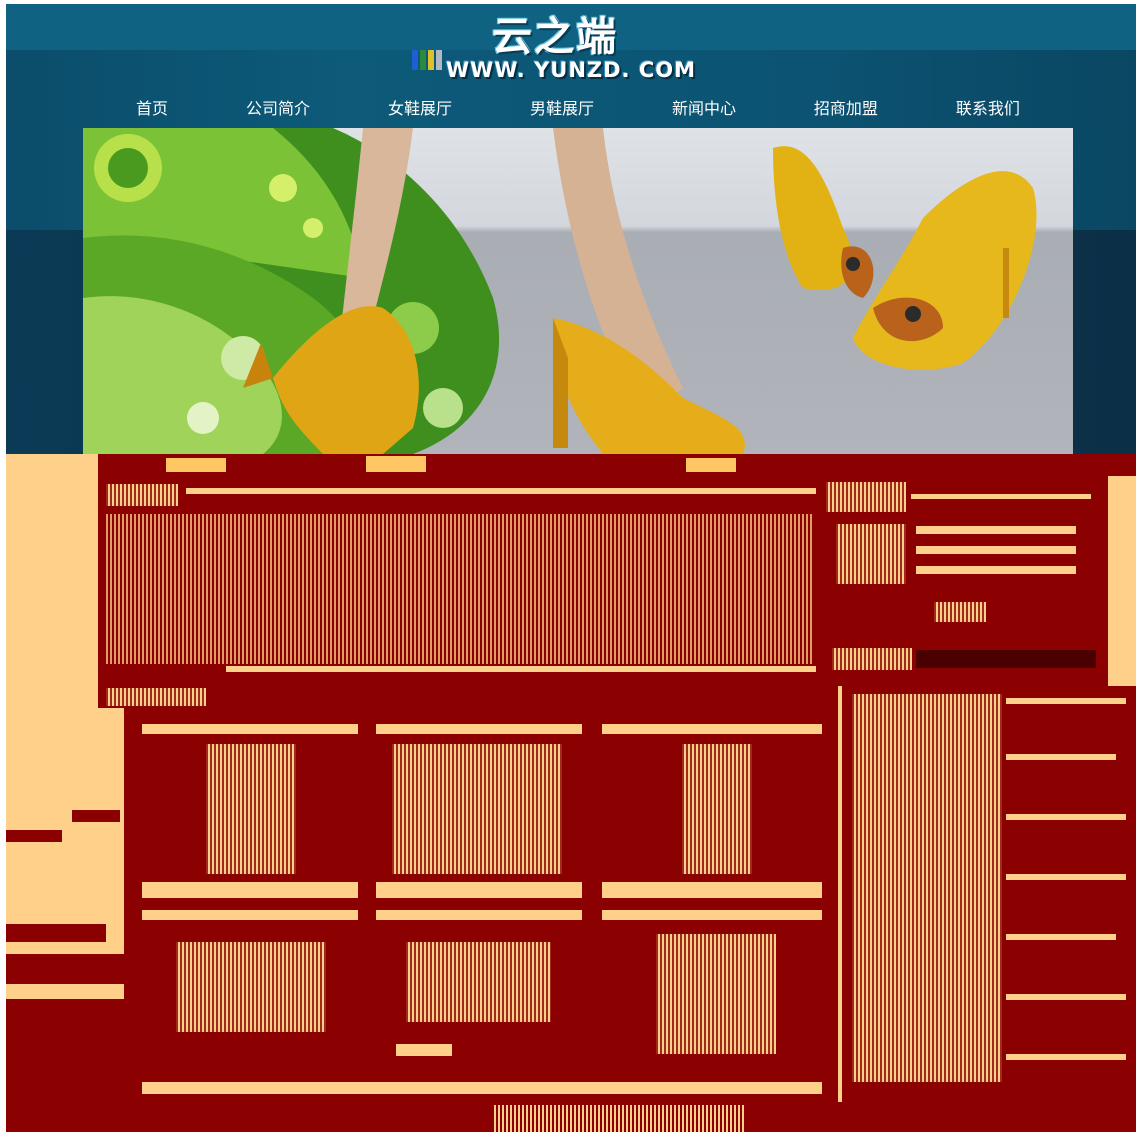 Image resolution: width=1137 pixels, height=1133 pixels. I want to click on nav-item-home: 首页, so click(152, 109).